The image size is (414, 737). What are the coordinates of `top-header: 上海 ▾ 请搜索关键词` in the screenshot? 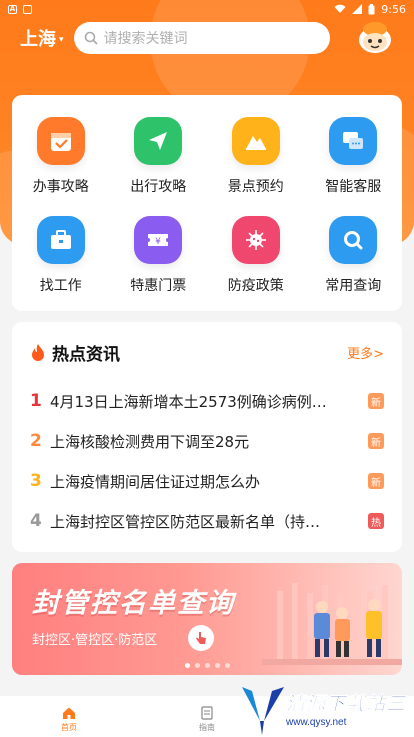 It's located at (207, 38).